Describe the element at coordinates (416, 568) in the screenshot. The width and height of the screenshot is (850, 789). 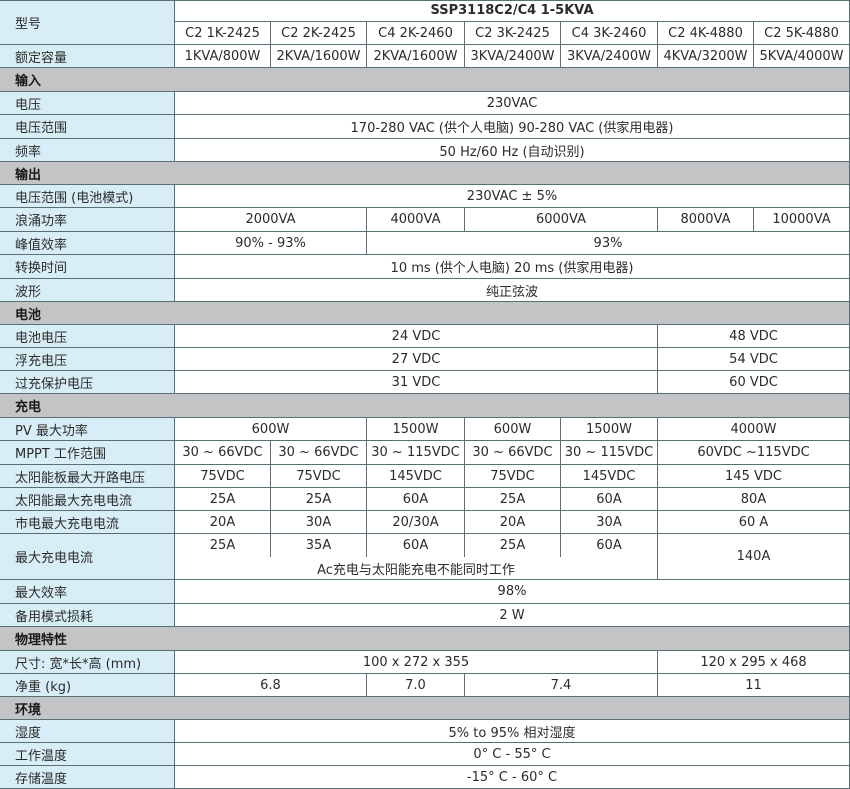
I see `max-current-note: Ac充电与太阳能充电不能同时工作` at that location.